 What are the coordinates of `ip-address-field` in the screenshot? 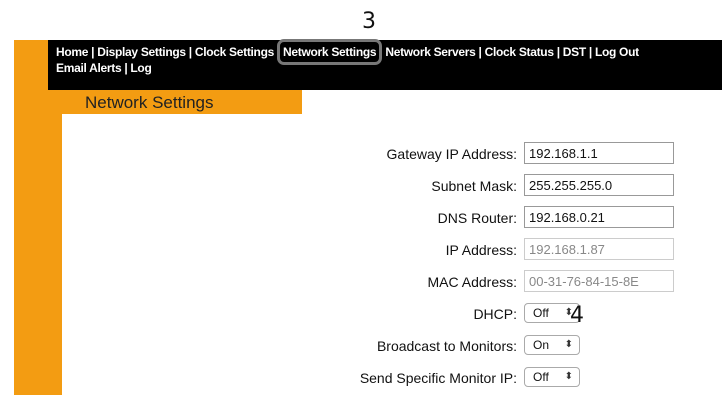 It's located at (599, 249).